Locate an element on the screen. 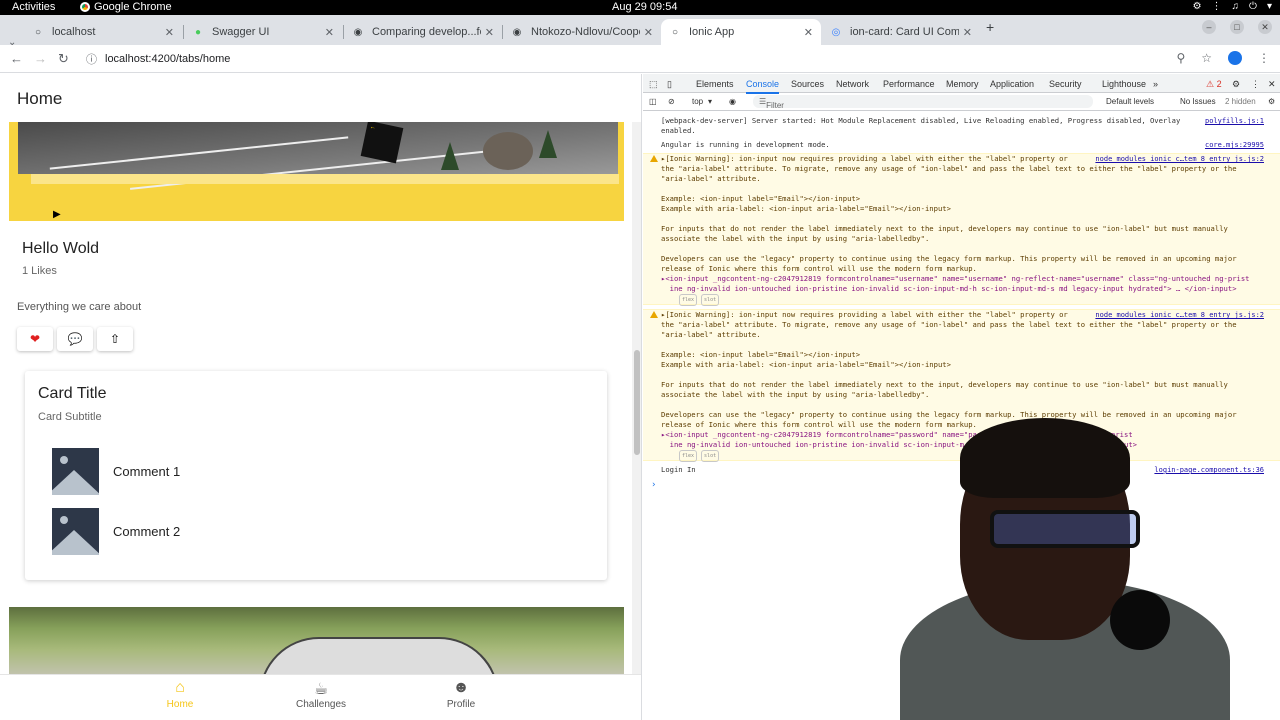 Image resolution: width=1280 pixels, height=720 pixels. address-bar-row: ← → ↻ ⓘ localhost:4200/tabs/home ⚲ ☆ ⋮ is located at coordinates (640, 59).